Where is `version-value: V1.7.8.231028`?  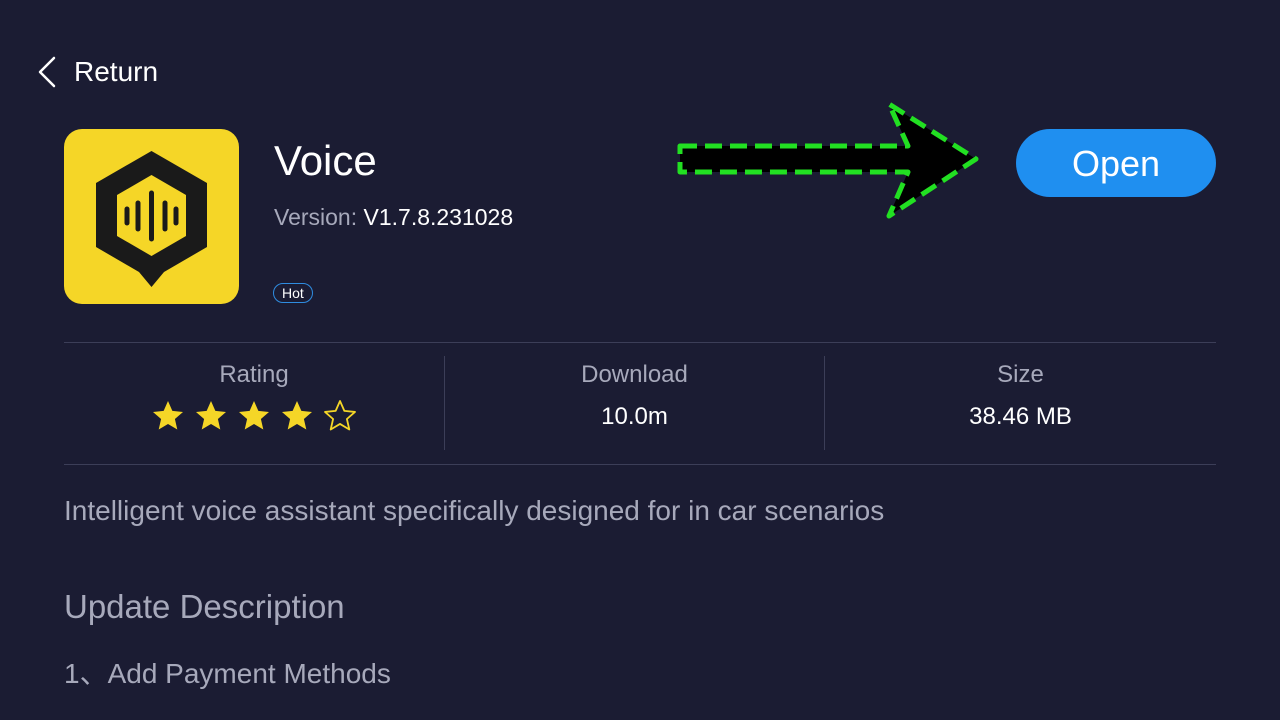 version-value: V1.7.8.231028 is located at coordinates (438, 217).